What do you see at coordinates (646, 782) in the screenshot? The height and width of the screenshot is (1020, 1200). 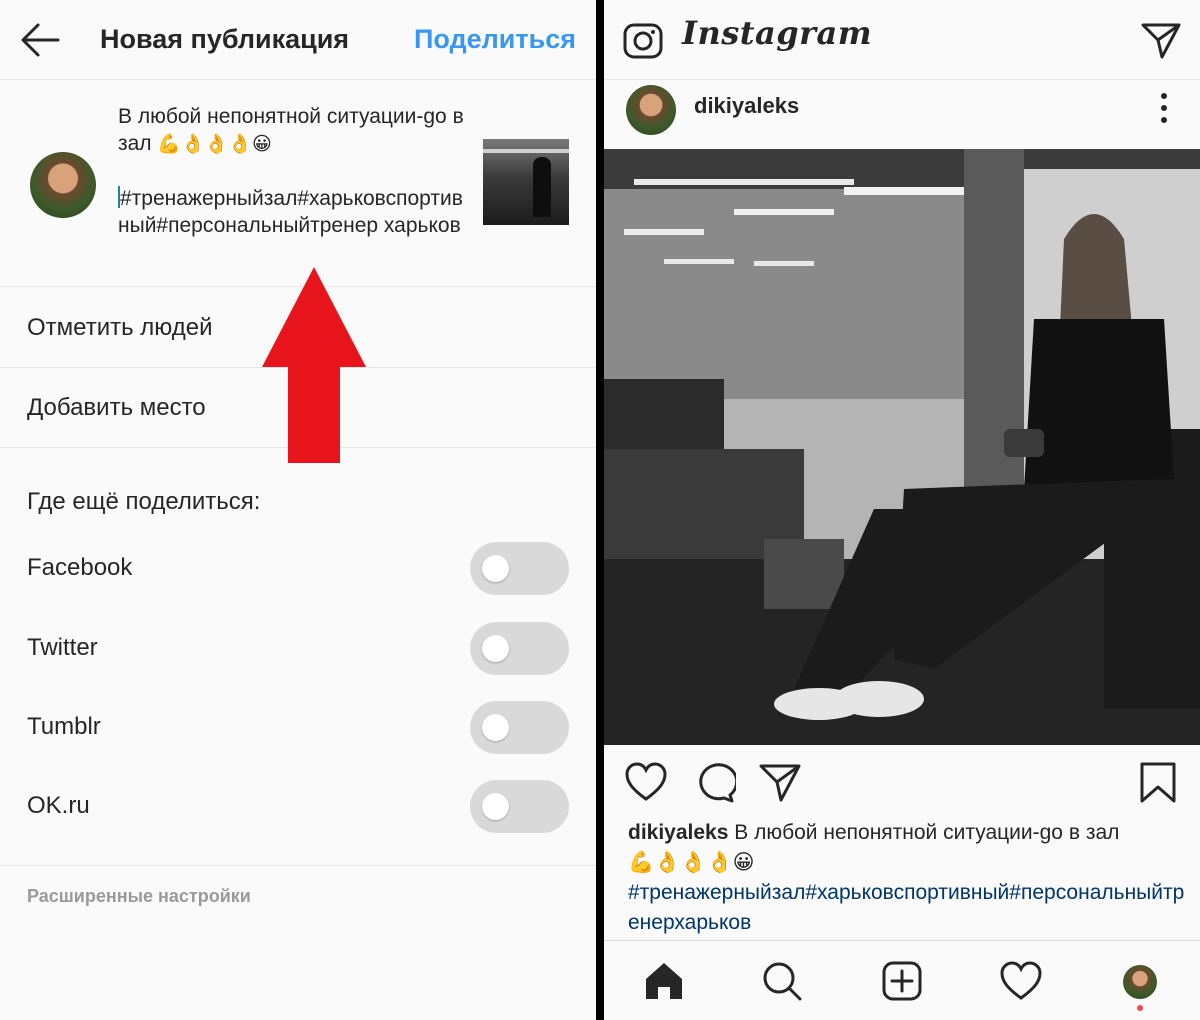 I see `like-heart-icon` at bounding box center [646, 782].